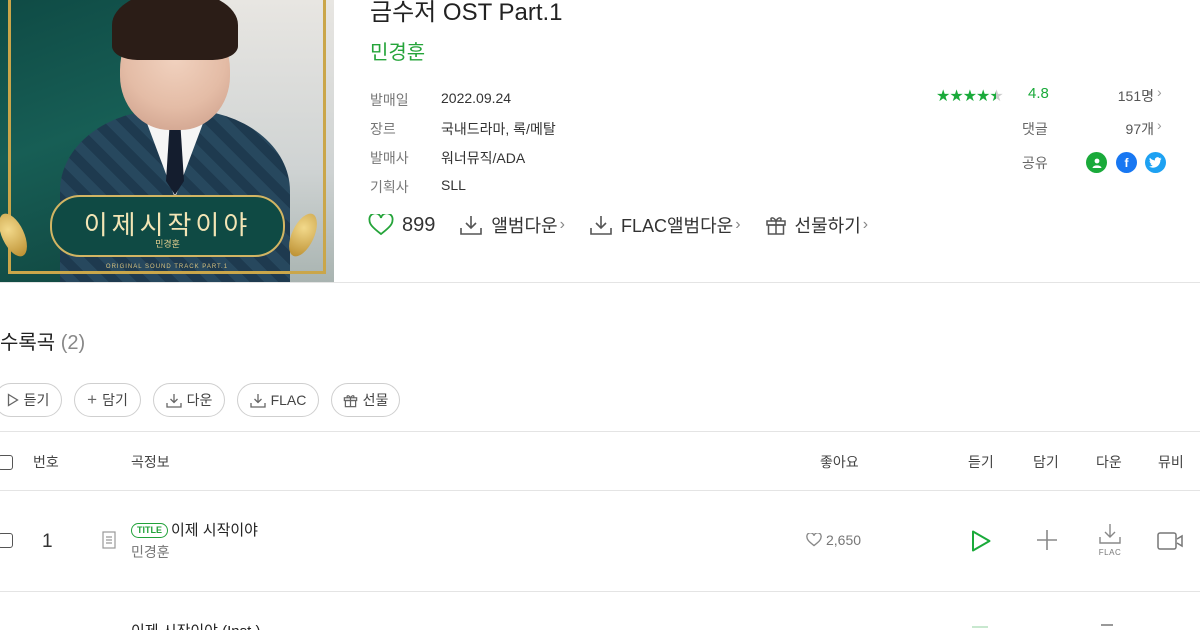 Image resolution: width=1200 pixels, height=630 pixels. I want to click on track-number: 1, so click(47, 541).